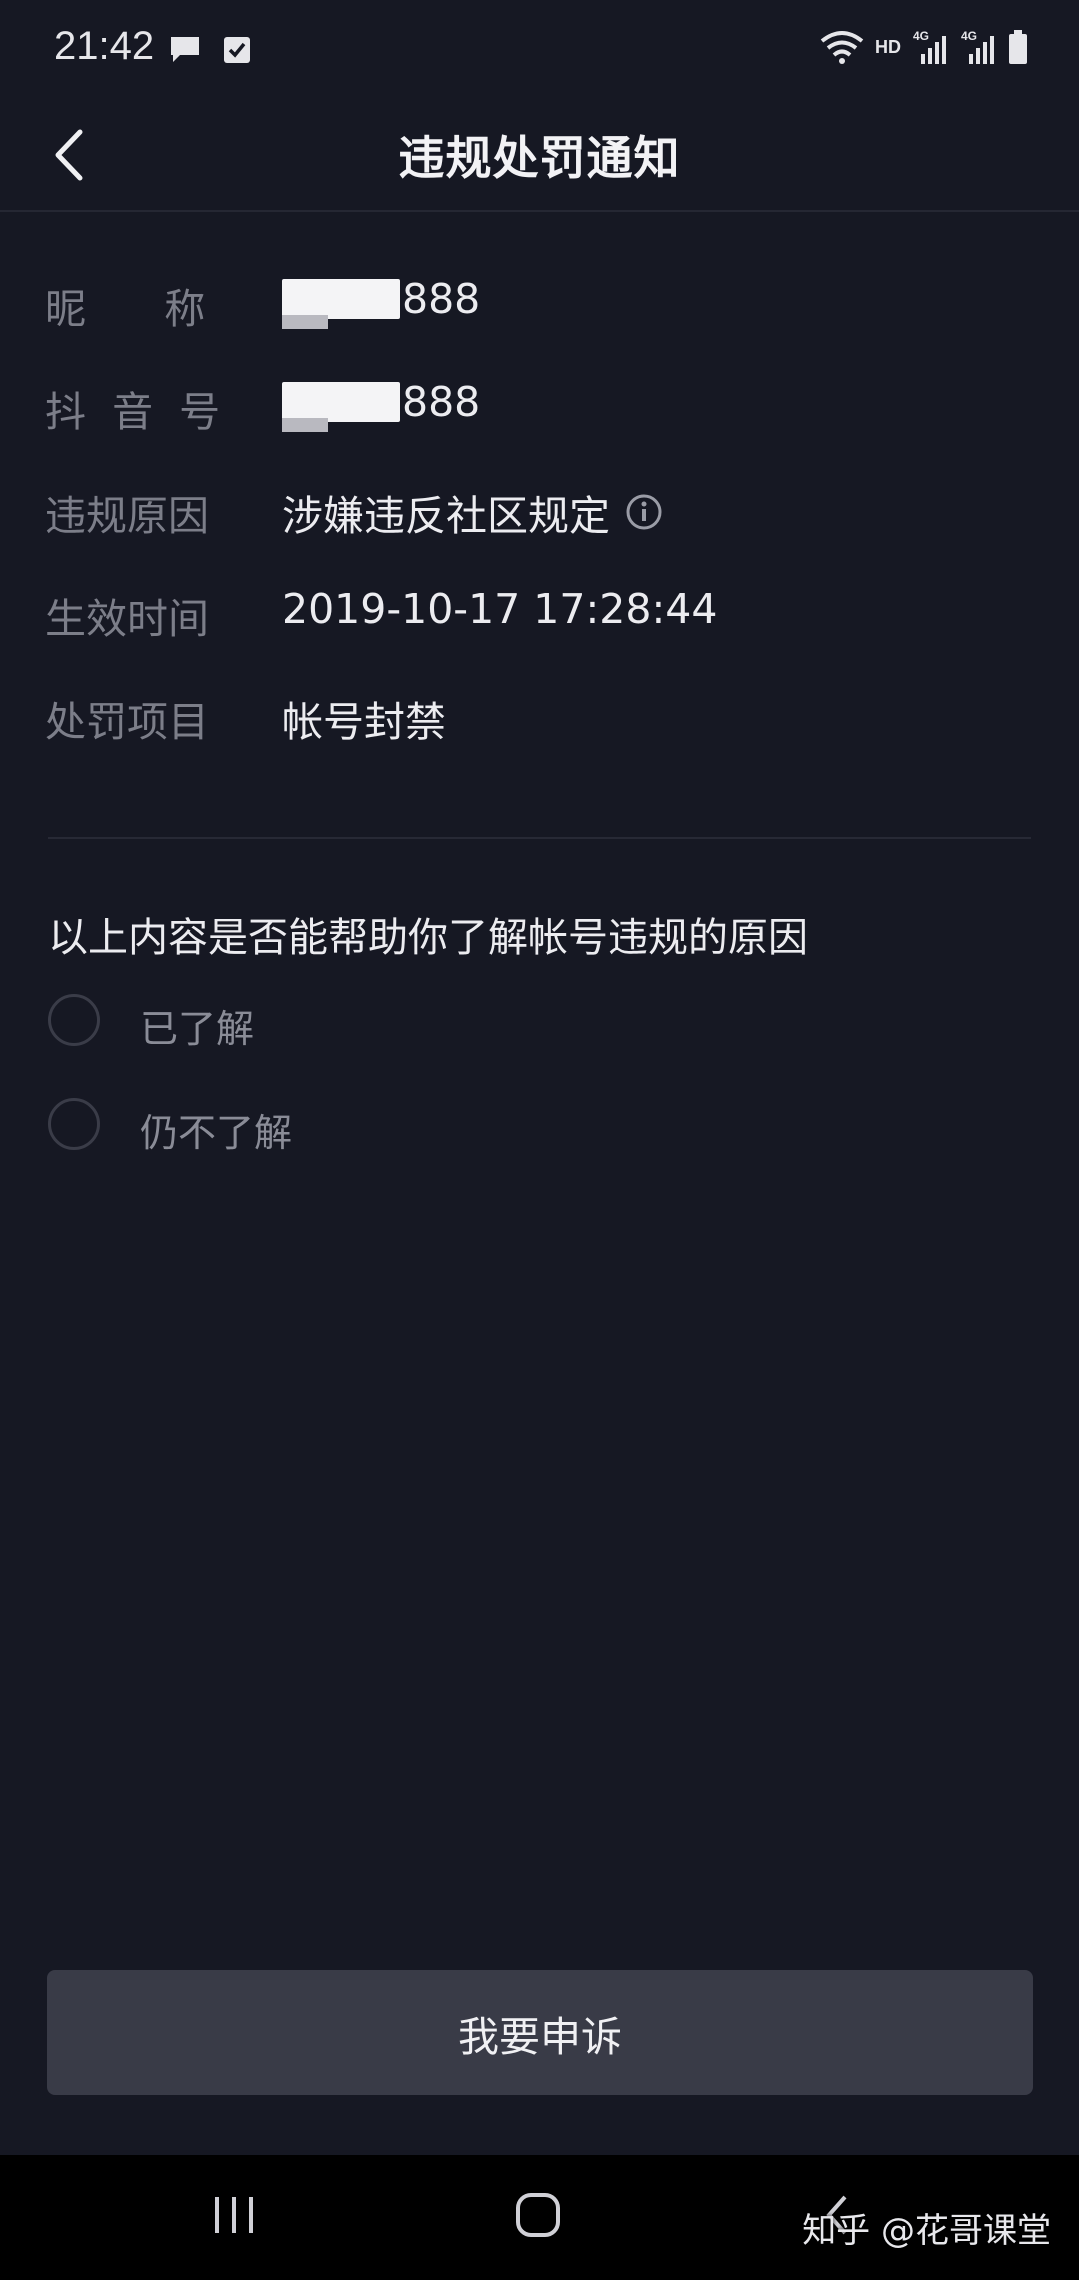  What do you see at coordinates (441, 299) in the screenshot?
I see `nickname-suffix: 888` at bounding box center [441, 299].